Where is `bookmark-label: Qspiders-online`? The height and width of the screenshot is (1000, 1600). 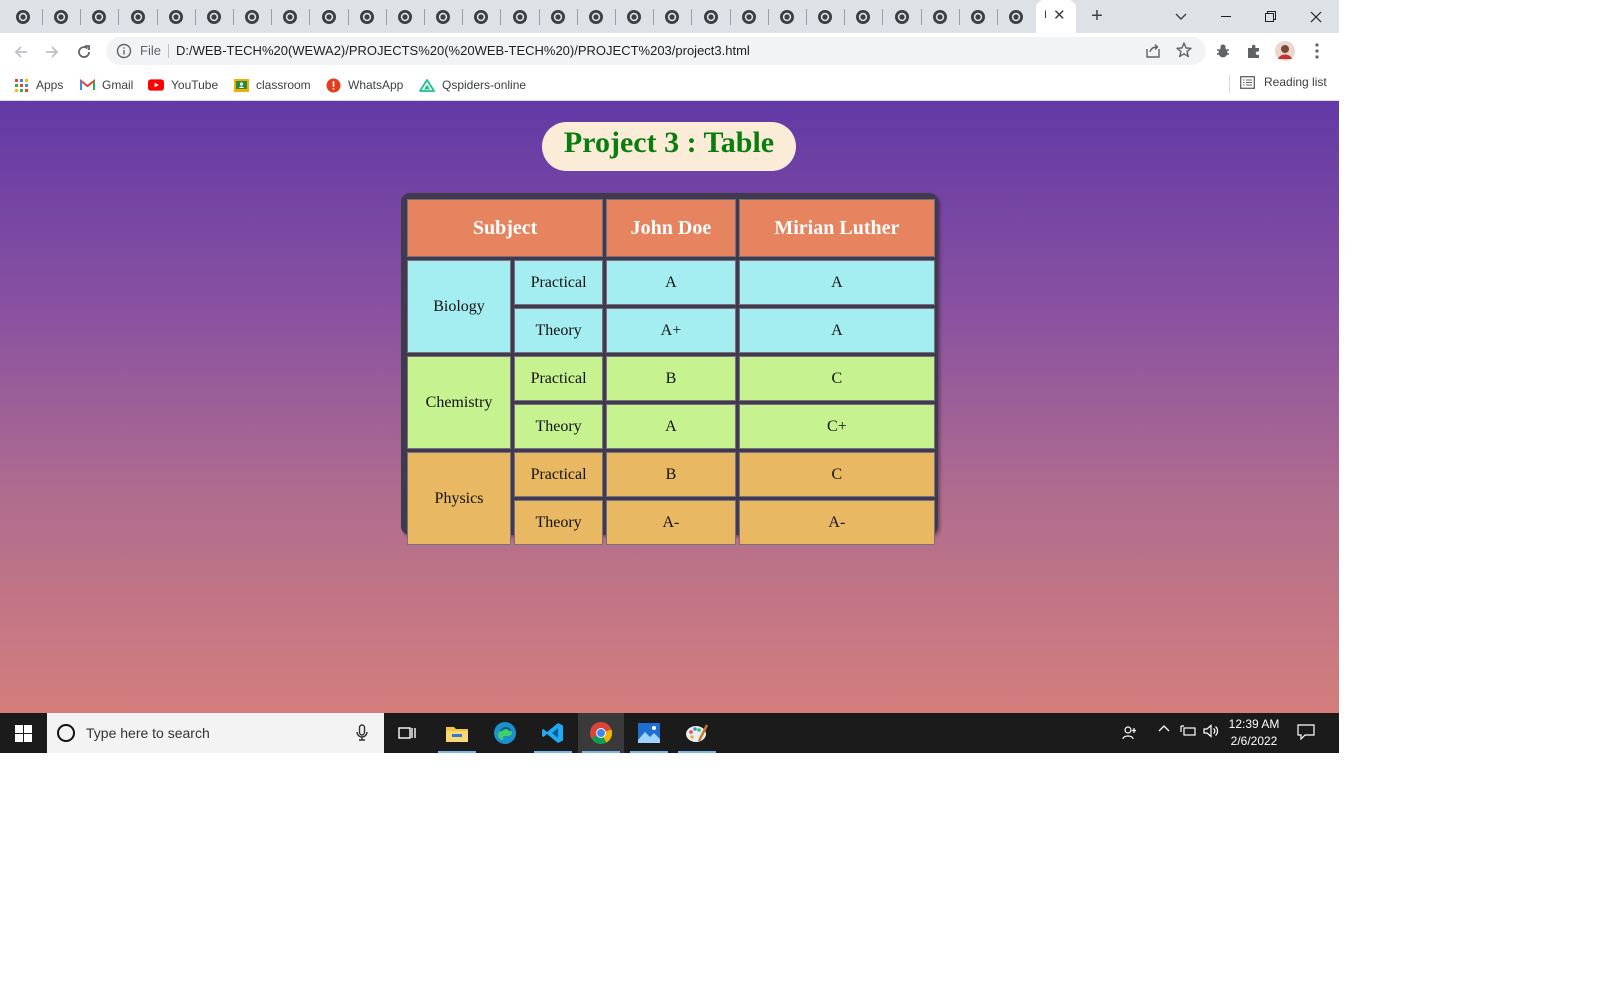
bookmark-label: Qspiders-online is located at coordinates (484, 85).